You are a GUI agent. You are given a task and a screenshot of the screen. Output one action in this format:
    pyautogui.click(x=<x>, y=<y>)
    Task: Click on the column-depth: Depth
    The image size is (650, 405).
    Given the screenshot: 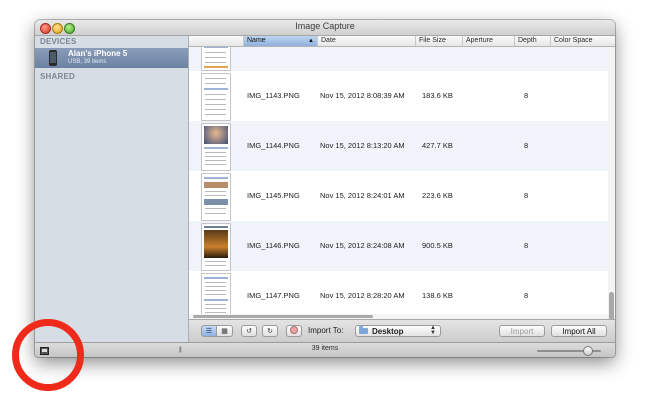 What is the action you would take?
    pyautogui.click(x=532, y=41)
    